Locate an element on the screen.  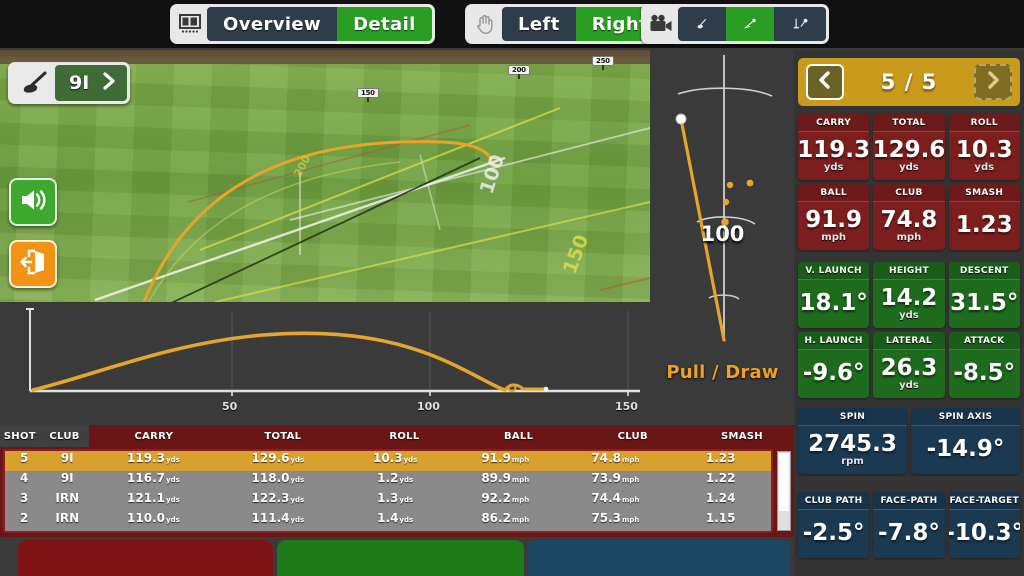
camera-club-view-button is located at coordinates (702, 24).